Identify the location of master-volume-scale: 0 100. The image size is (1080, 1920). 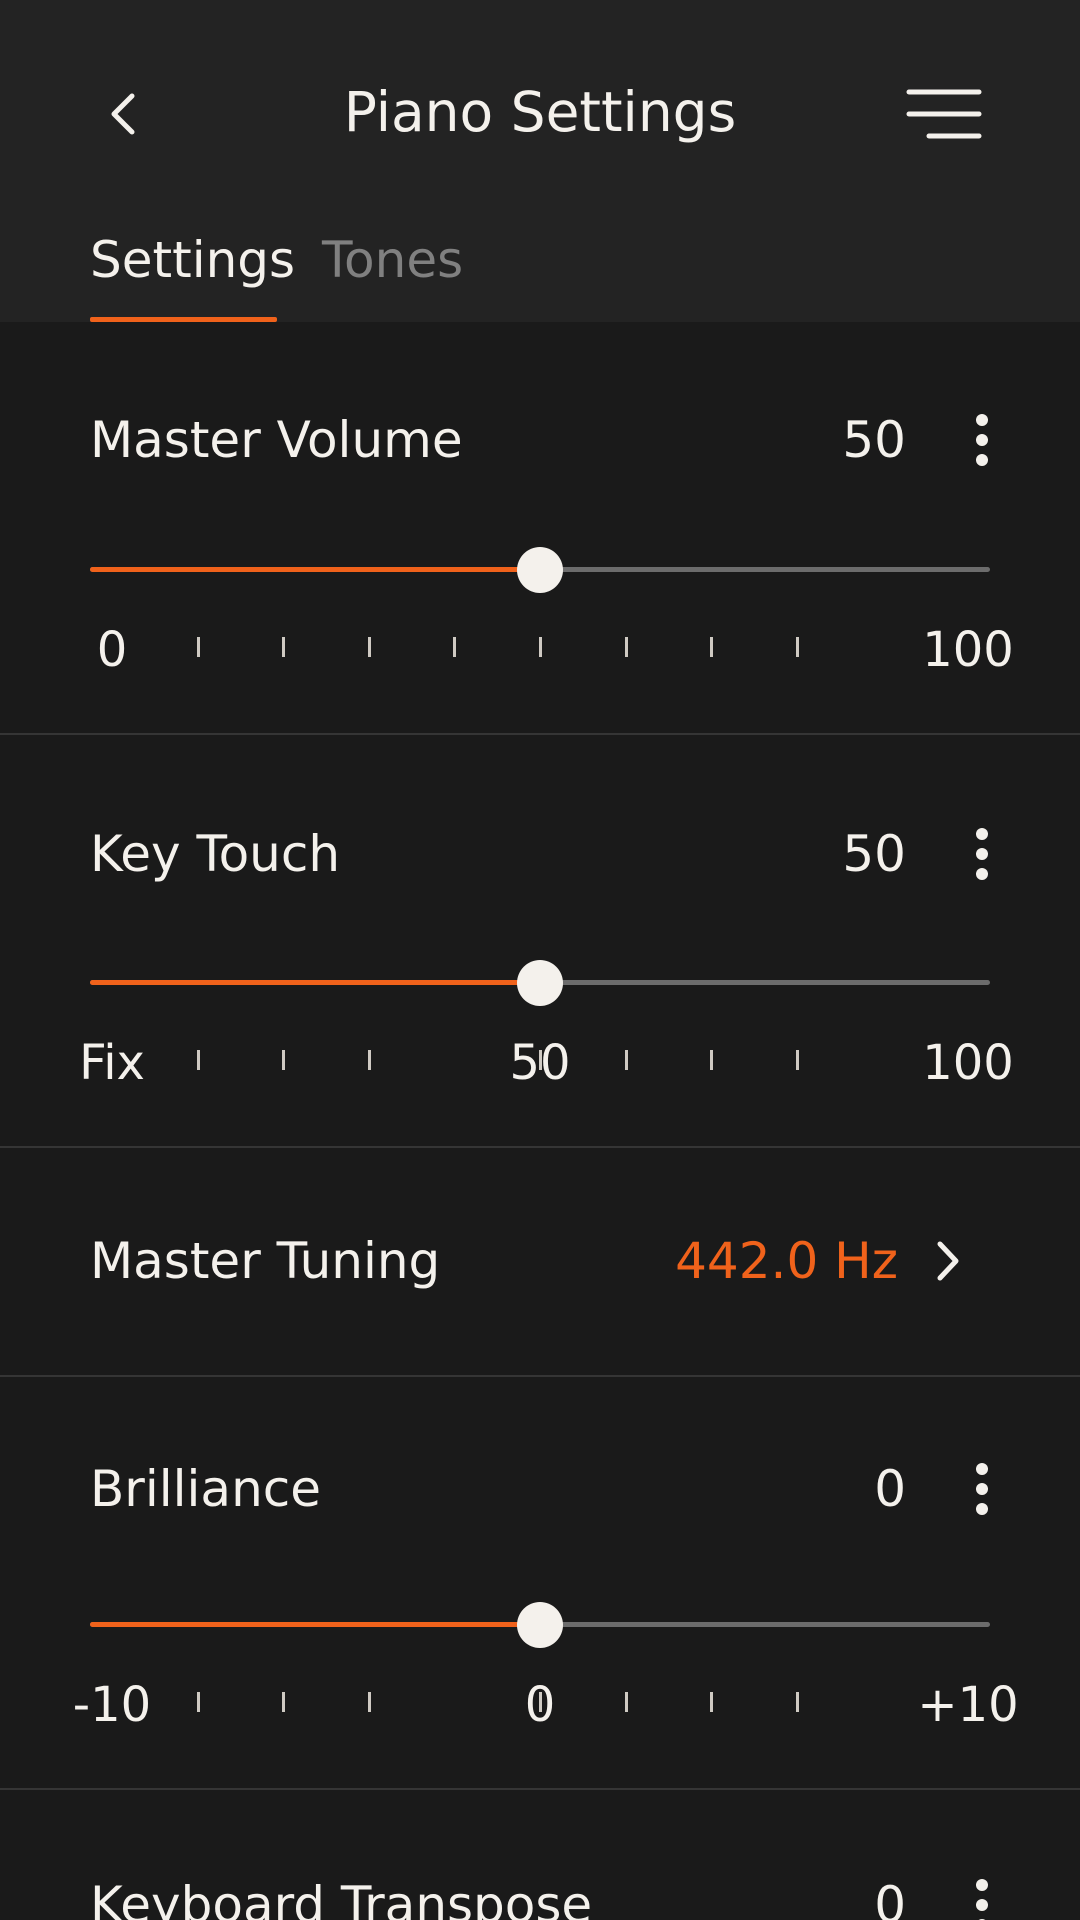
(540, 650).